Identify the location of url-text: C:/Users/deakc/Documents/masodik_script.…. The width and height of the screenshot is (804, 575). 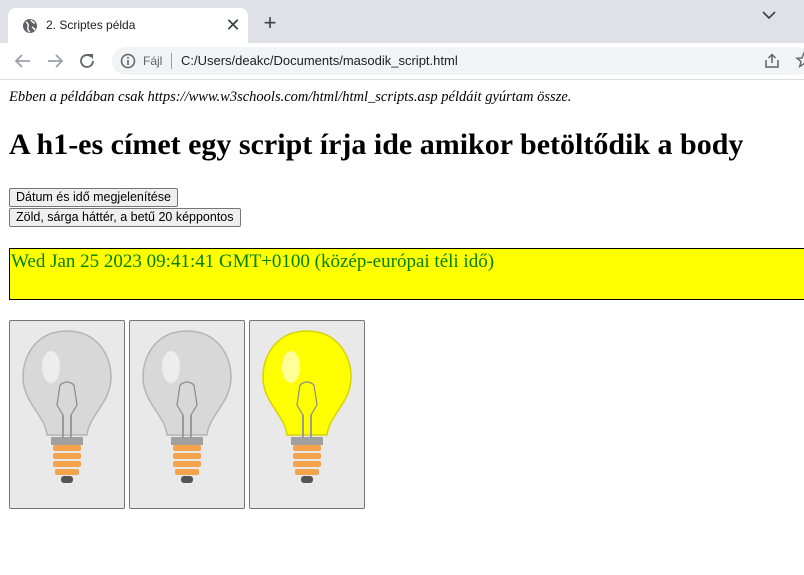
(319, 60).